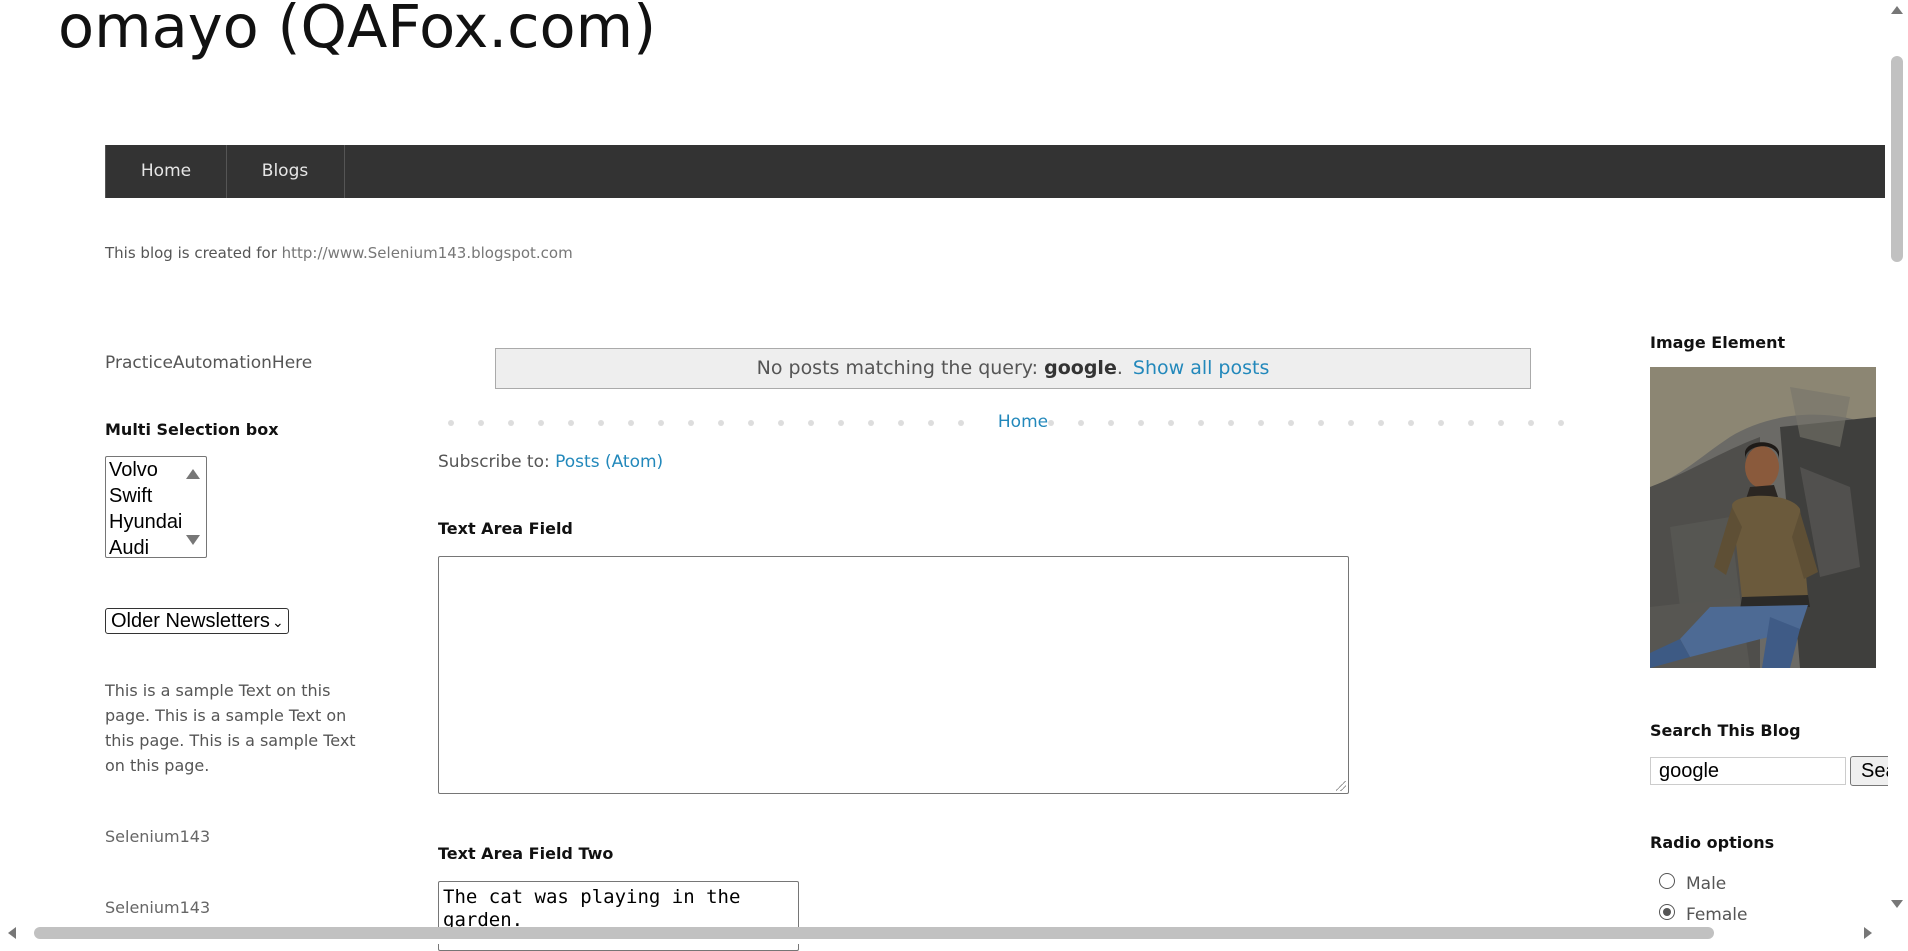  Describe the element at coordinates (497, 462) in the screenshot. I see `subscribe-label: Subscribe to:` at that location.